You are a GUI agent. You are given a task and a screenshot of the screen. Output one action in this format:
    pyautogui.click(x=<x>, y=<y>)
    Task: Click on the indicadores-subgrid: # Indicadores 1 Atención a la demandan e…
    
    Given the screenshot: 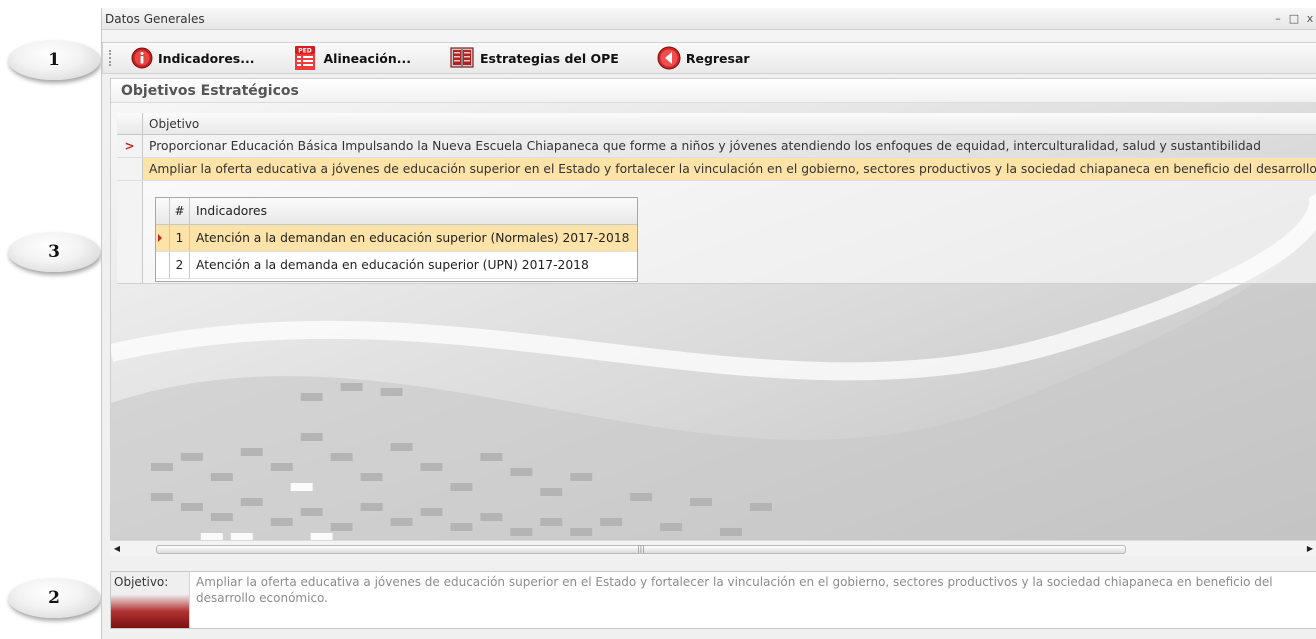 What is the action you would take?
    pyautogui.click(x=396, y=239)
    